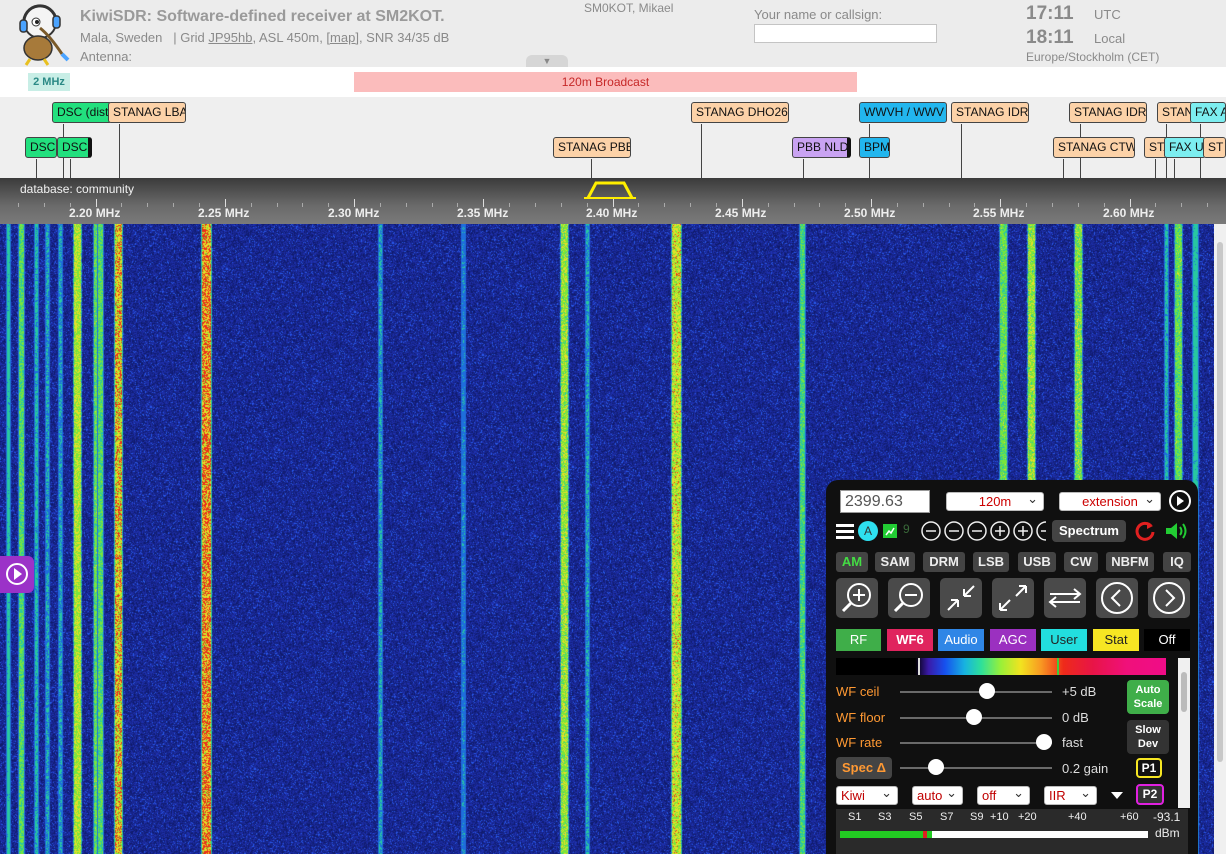 The width and height of the screenshot is (1226, 854). I want to click on waterfall-colorbar, so click(1001, 666).